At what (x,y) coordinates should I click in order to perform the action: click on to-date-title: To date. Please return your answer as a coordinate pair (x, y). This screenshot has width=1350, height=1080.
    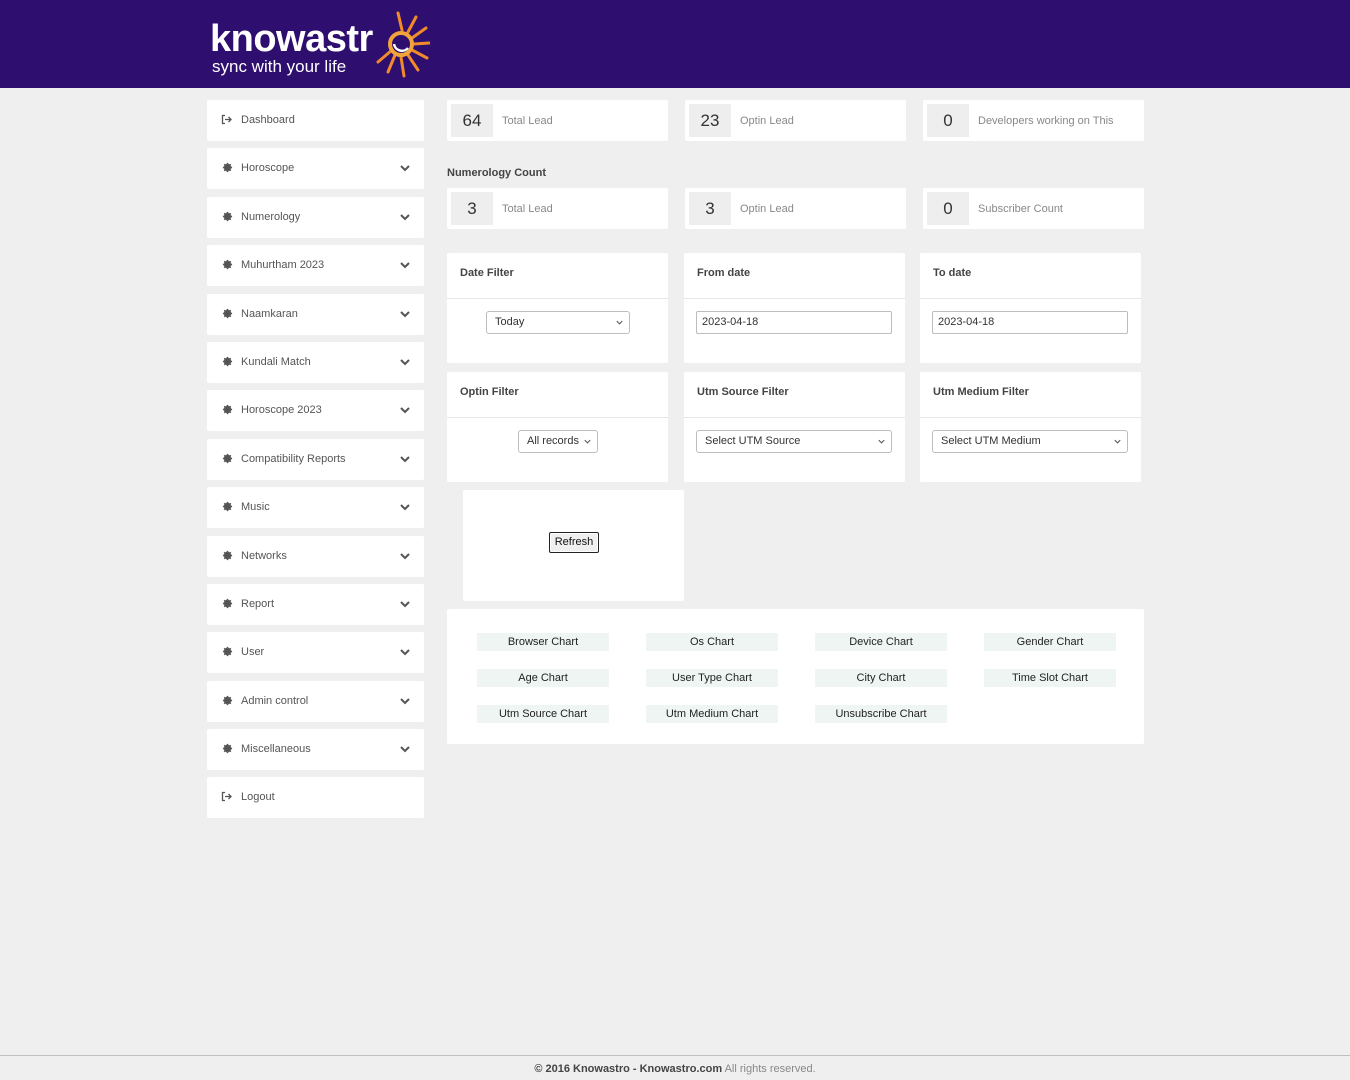
    Looking at the image, I should click on (952, 273).